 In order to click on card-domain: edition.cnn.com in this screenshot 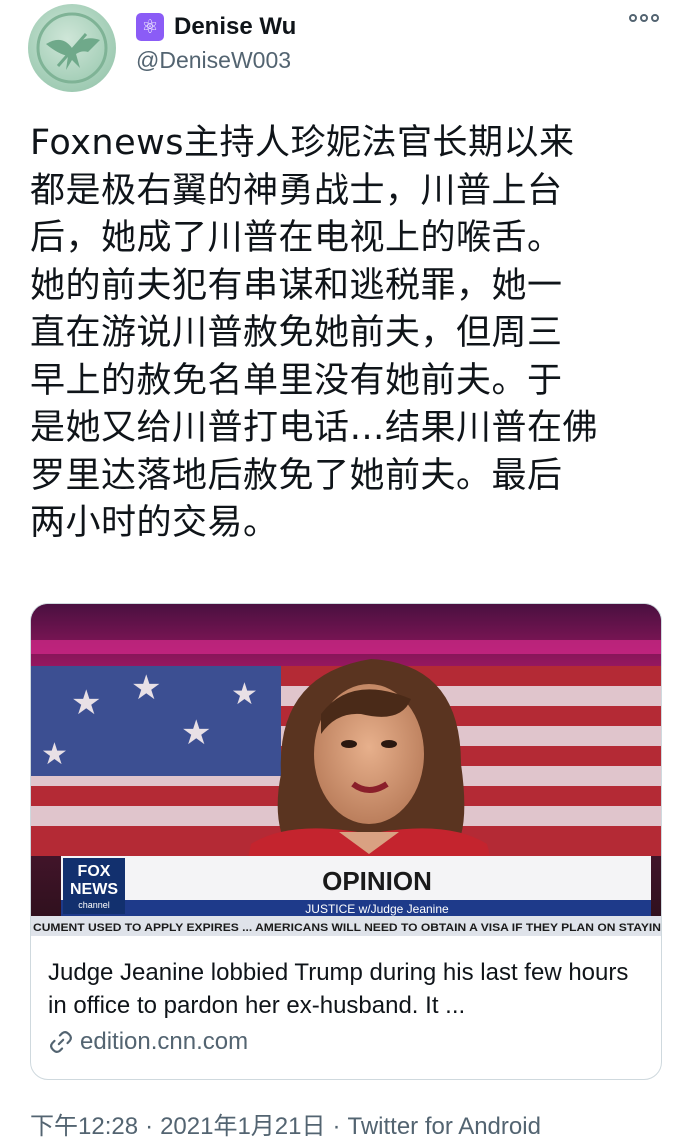, I will do `click(164, 1041)`.